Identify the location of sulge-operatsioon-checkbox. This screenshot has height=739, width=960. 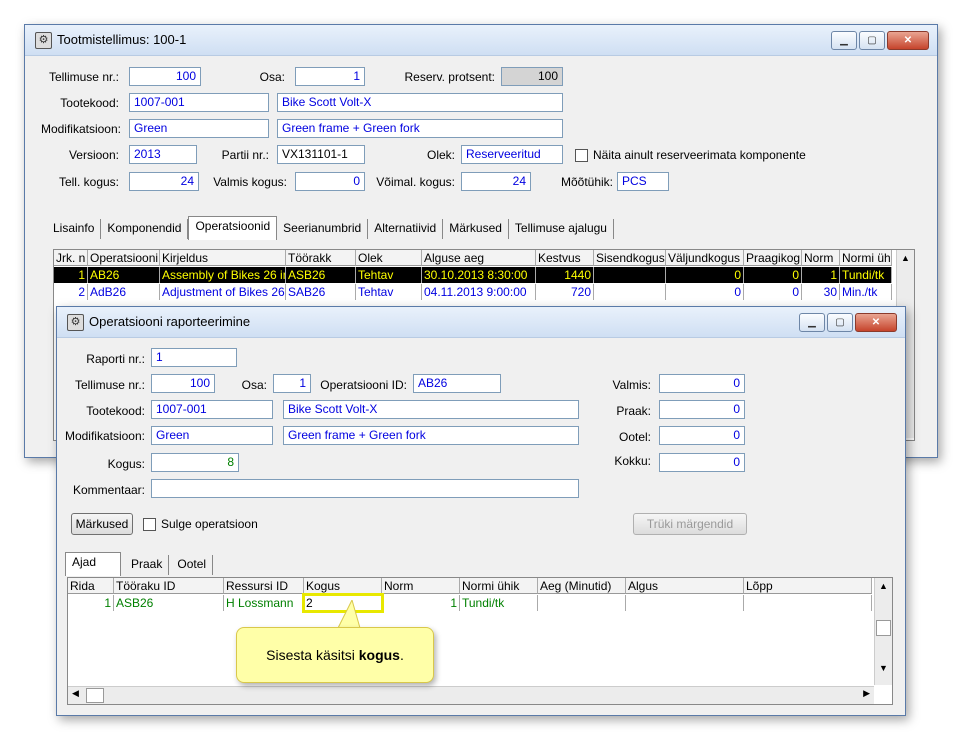
(149, 524).